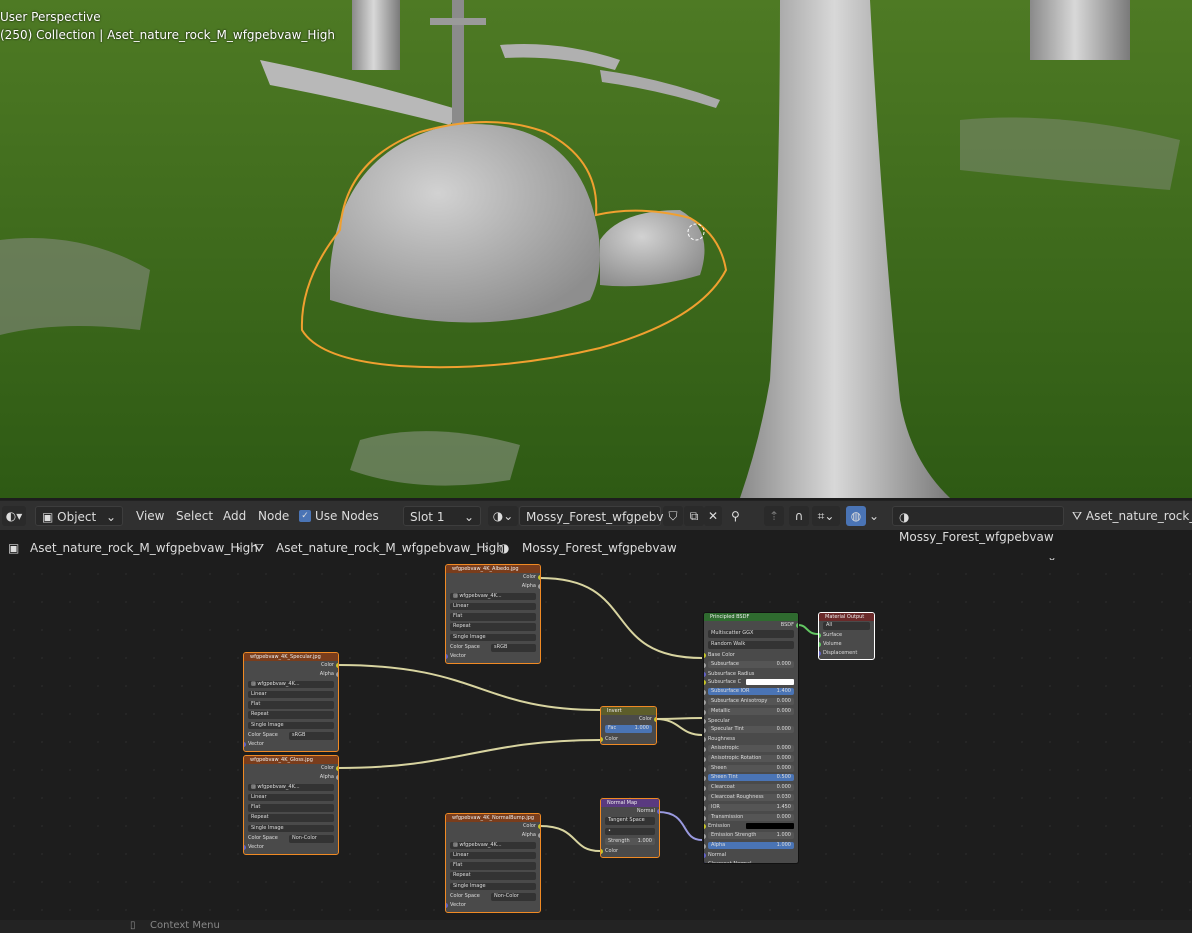 The height and width of the screenshot is (933, 1192). What do you see at coordinates (751, 730) in the screenshot?
I see `value-slider: Specular Tint 0.000` at bounding box center [751, 730].